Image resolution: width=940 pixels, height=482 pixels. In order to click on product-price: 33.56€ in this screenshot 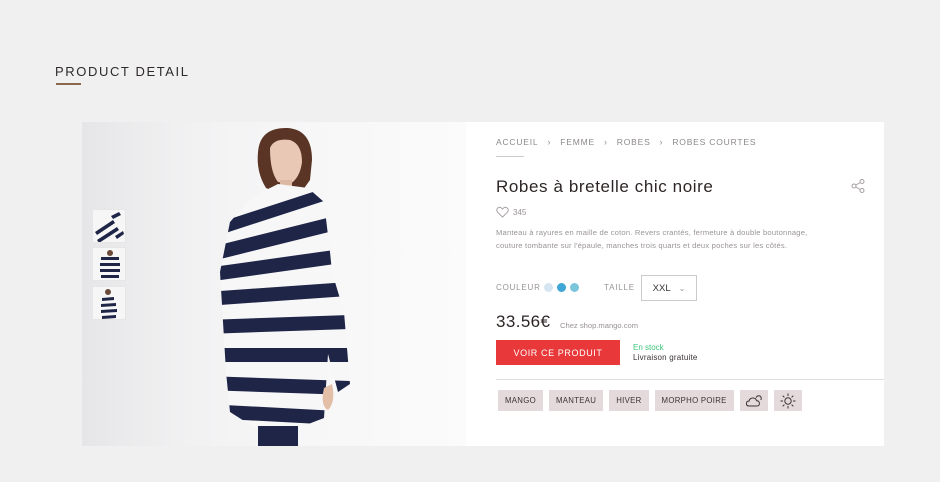, I will do `click(523, 321)`.